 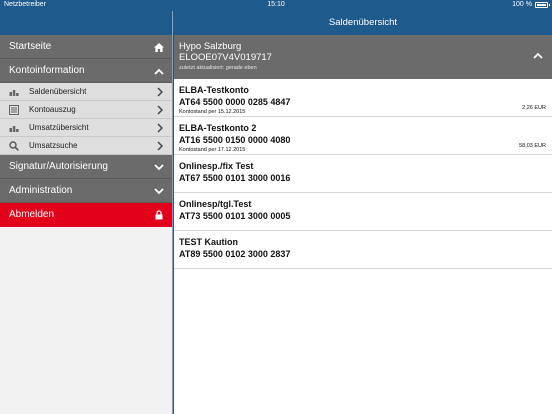 What do you see at coordinates (214, 90) in the screenshot?
I see `account-name: ELBA-Testkonto` at bounding box center [214, 90].